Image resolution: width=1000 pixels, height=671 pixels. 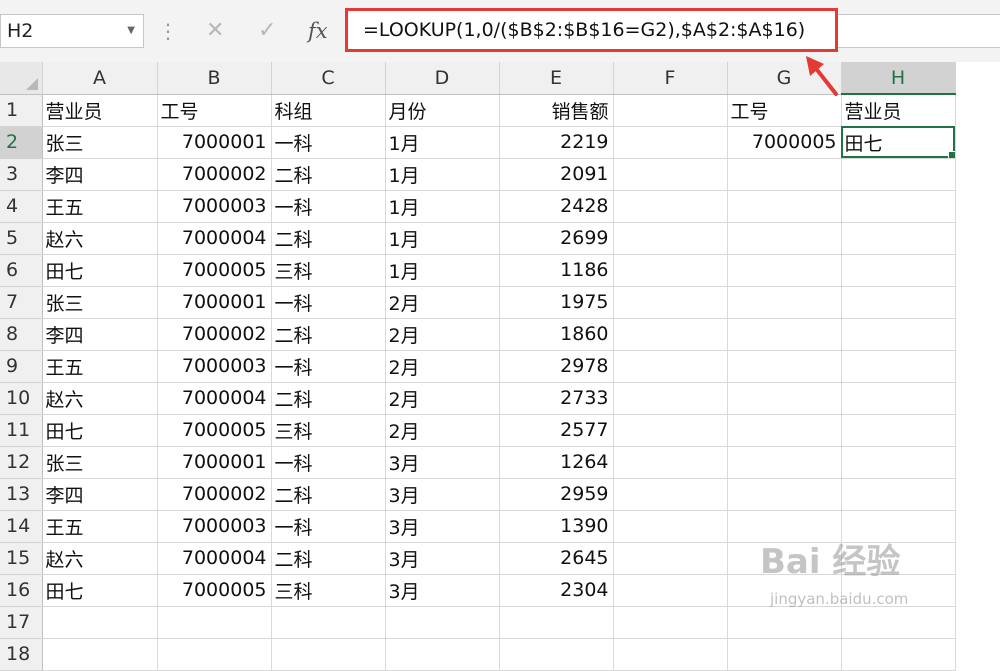 I want to click on name-box: H2 ▼, so click(x=72, y=31).